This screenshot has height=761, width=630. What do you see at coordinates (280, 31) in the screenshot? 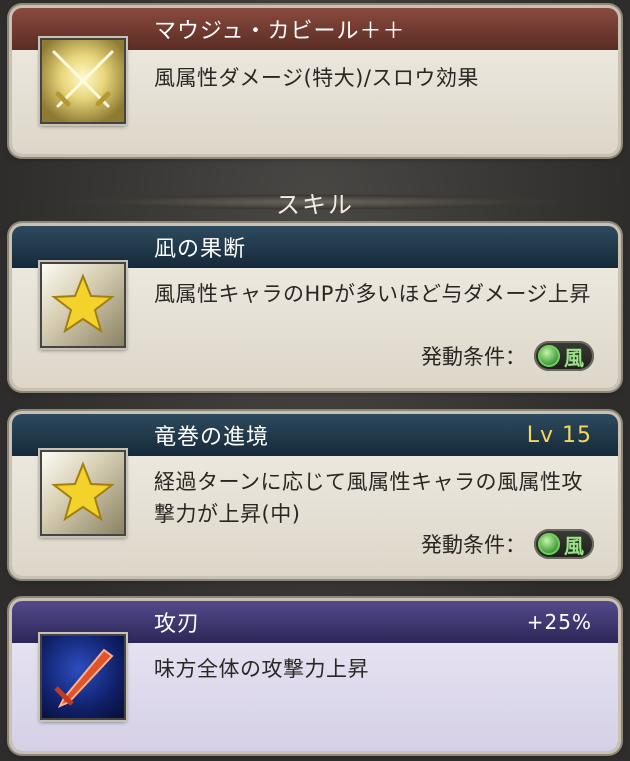
I see `weapon-title: マウジュ・カビール＋＋` at bounding box center [280, 31].